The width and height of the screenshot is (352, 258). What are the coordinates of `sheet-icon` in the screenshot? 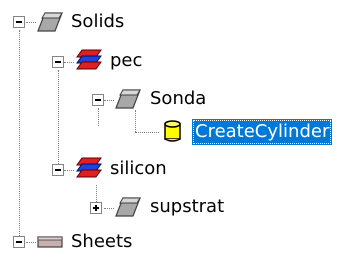 It's located at (50, 242).